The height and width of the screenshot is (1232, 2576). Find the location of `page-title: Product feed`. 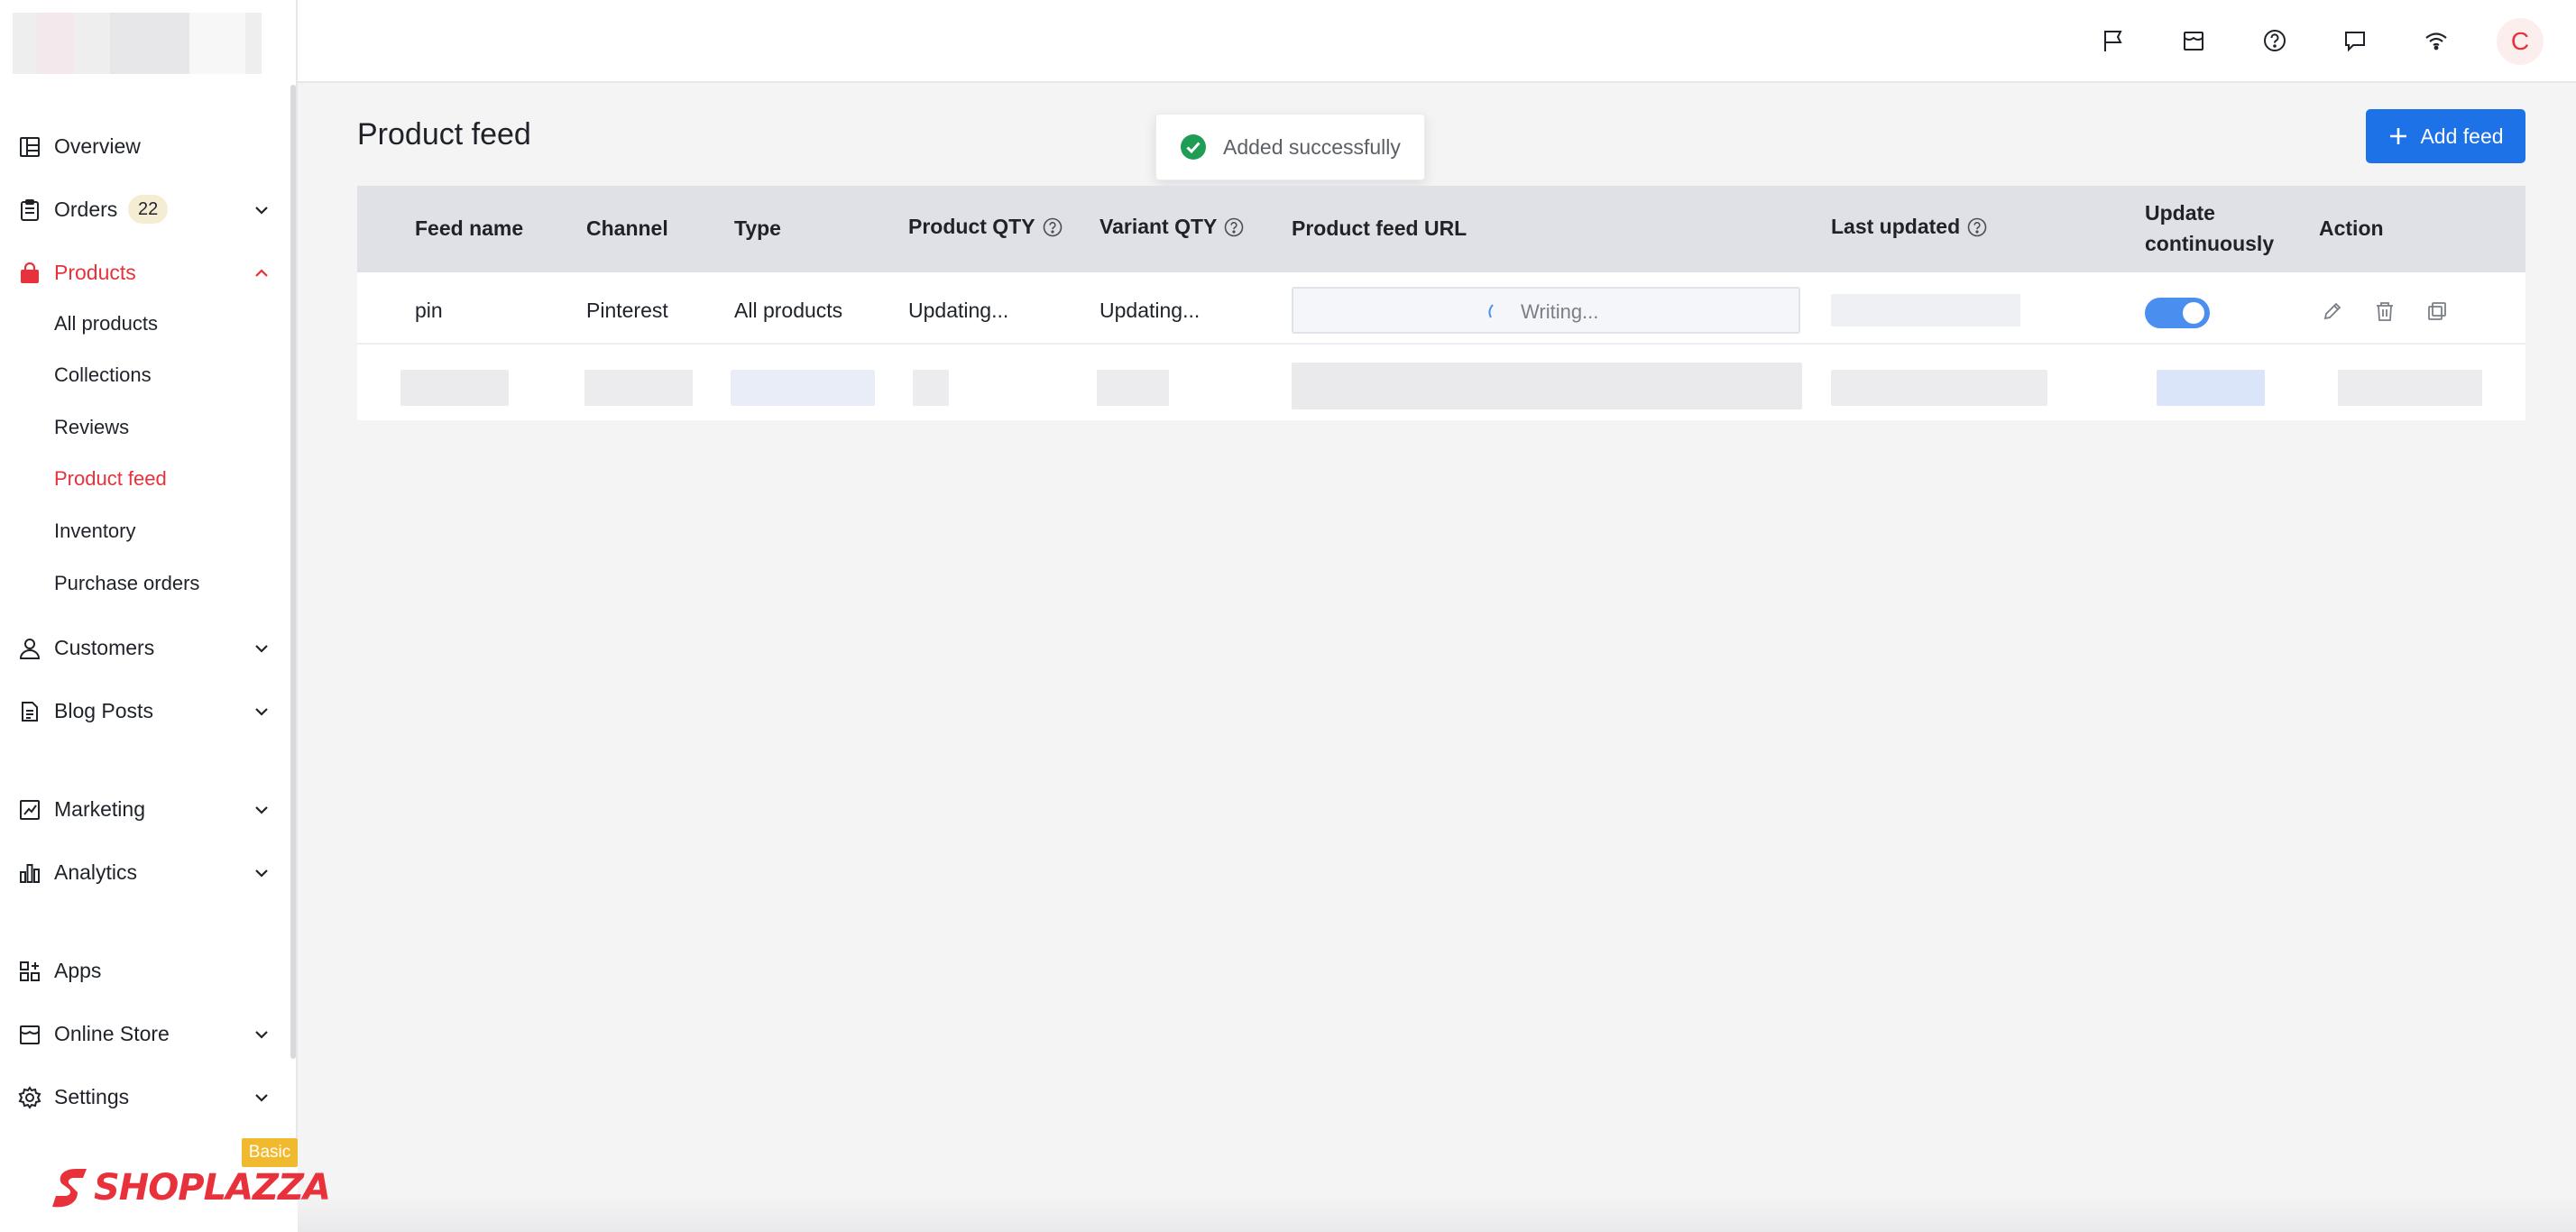

page-title: Product feed is located at coordinates (444, 134).